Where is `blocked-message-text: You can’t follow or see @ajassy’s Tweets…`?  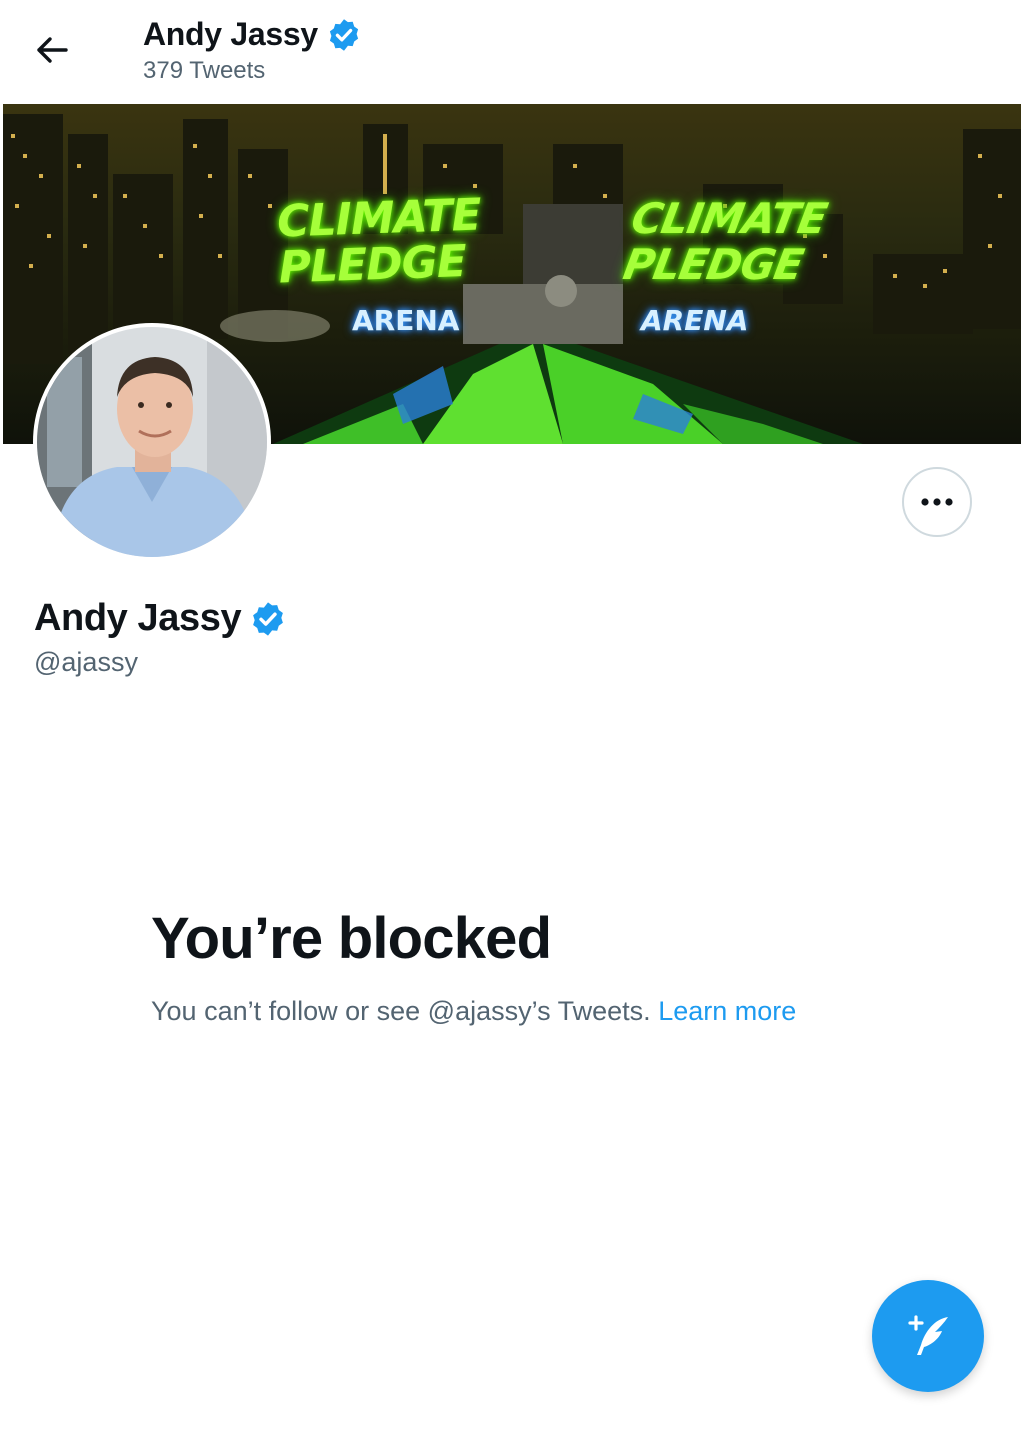
blocked-message-text: You can’t follow or see @ajassy’s Tweets… is located at coordinates (401, 1011).